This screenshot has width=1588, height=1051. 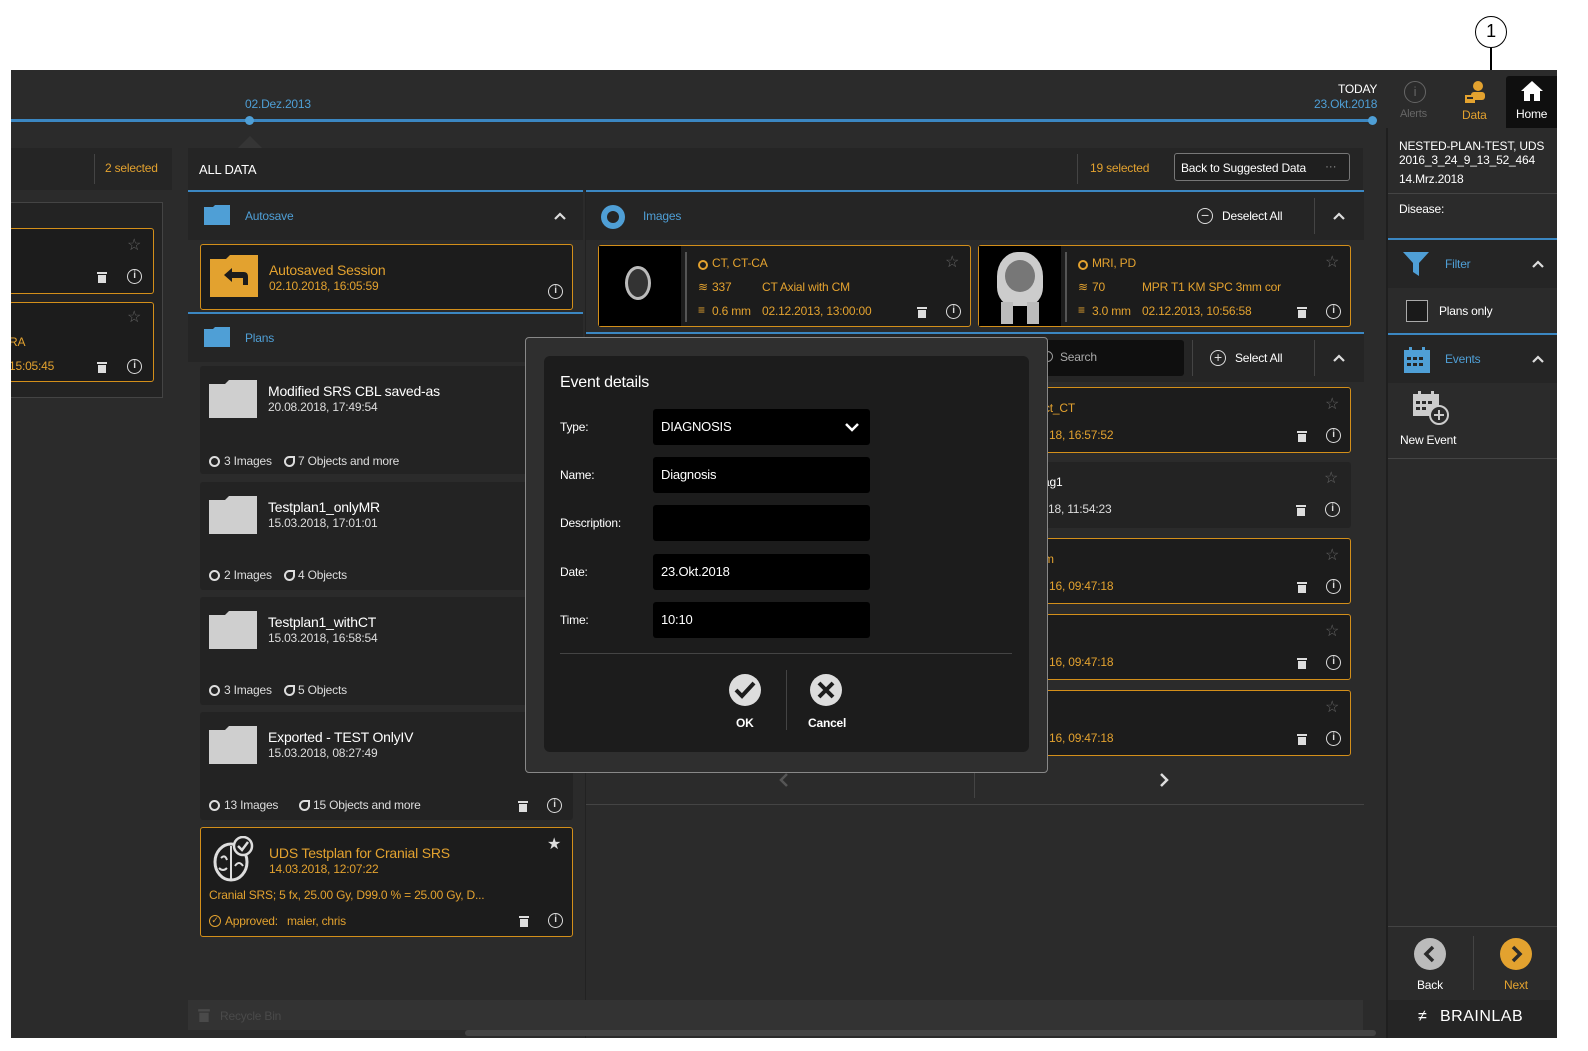 I want to click on next-button: Next, so click(x=1515, y=962).